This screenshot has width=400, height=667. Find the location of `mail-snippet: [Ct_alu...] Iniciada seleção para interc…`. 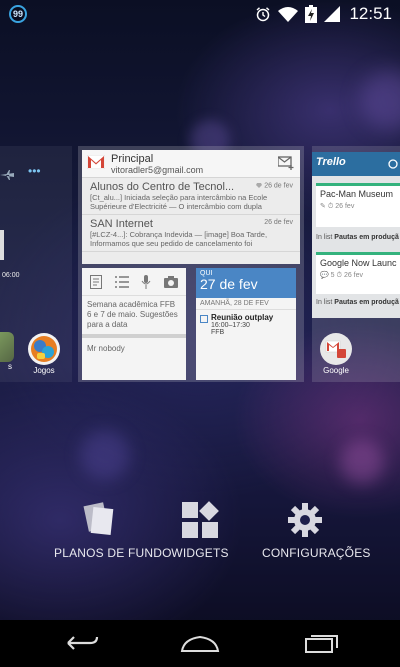

mail-snippet: [Ct_alu...] Iniciada seleção para interc… is located at coordinates (179, 197).